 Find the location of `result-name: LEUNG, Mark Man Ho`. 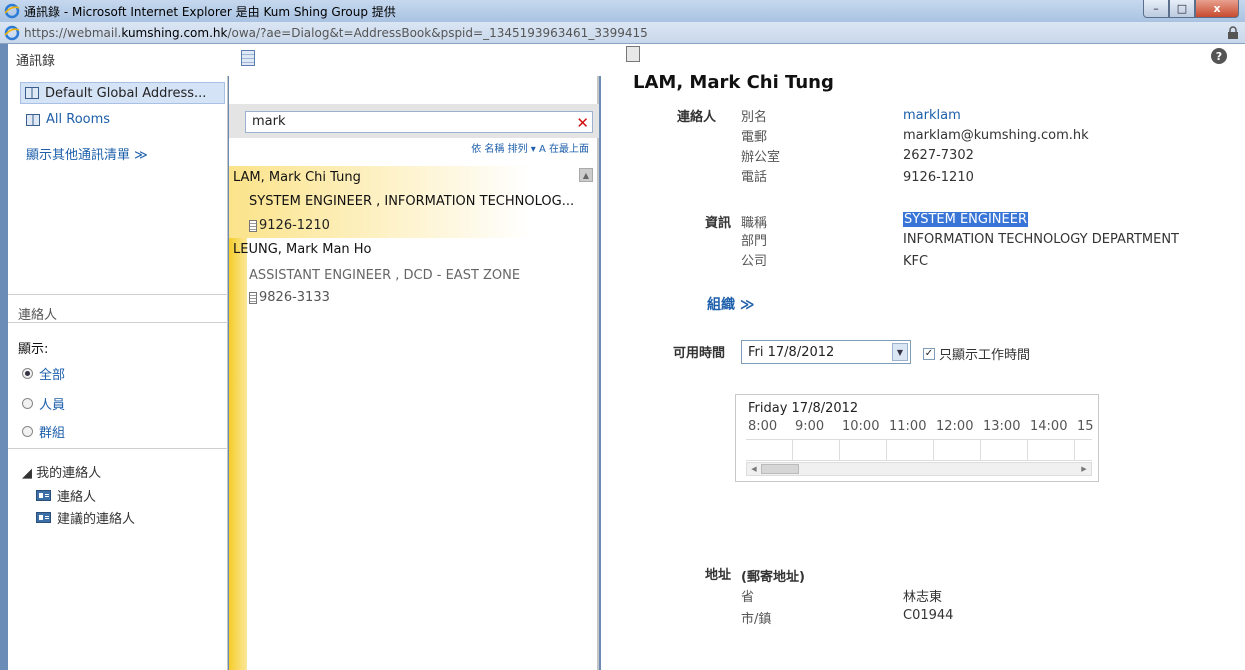

result-name: LEUNG, Mark Man Ho is located at coordinates (302, 249).